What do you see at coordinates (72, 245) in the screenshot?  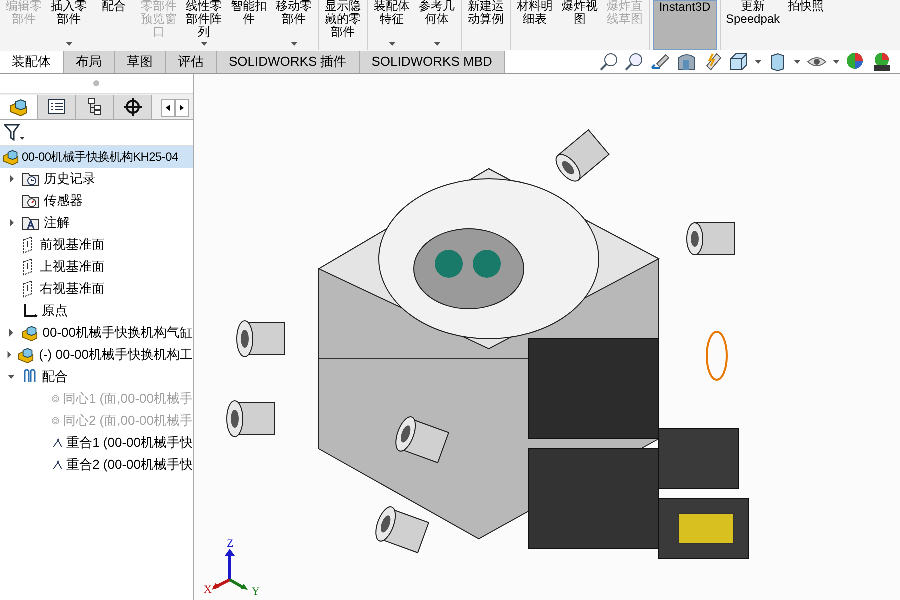 I see `tree-item: 前视基准面` at bounding box center [72, 245].